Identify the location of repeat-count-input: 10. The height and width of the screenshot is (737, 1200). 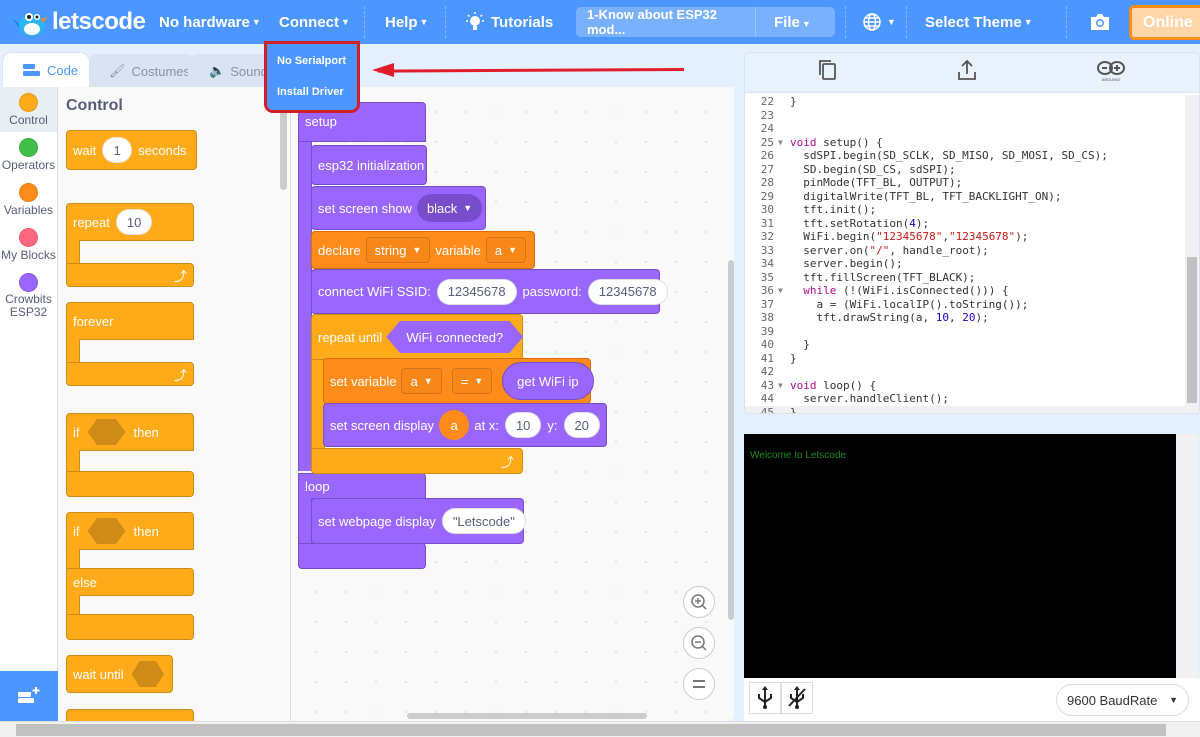
(134, 222).